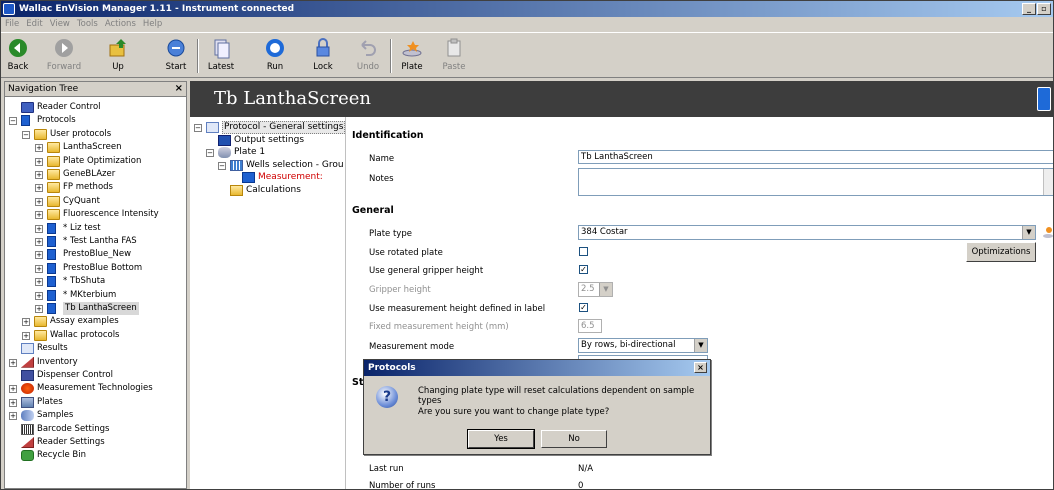 This screenshot has width=1054, height=490. What do you see at coordinates (95, 402) in the screenshot?
I see `nav-item-plates: + Plates` at bounding box center [95, 402].